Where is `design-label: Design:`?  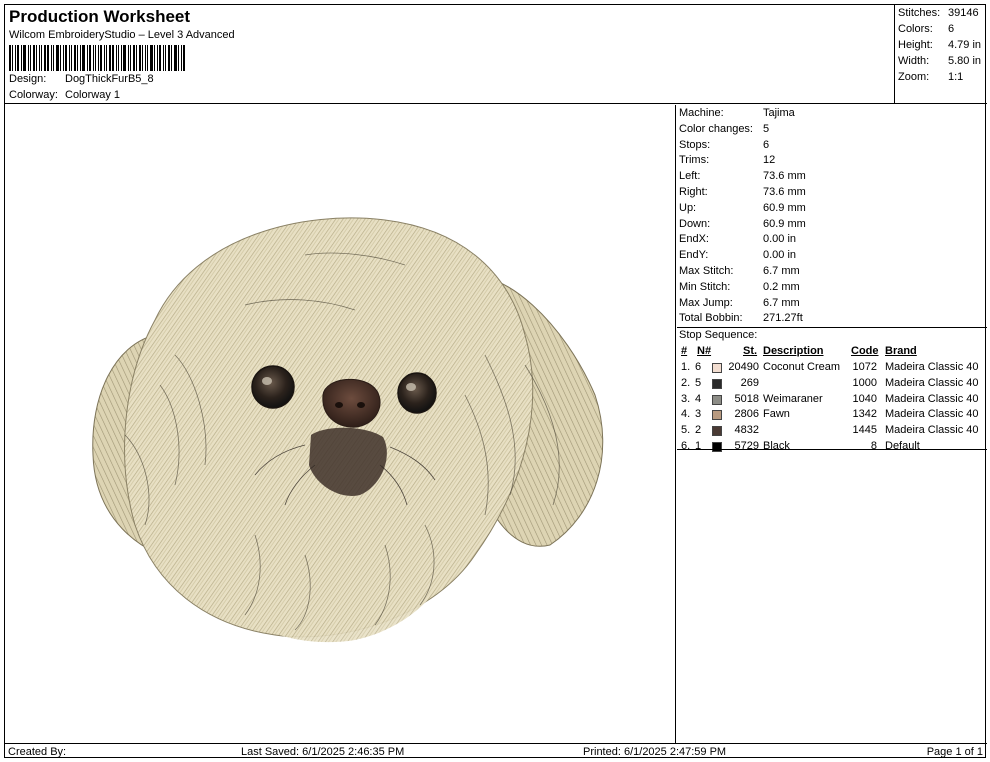
design-label: Design: is located at coordinates (28, 79).